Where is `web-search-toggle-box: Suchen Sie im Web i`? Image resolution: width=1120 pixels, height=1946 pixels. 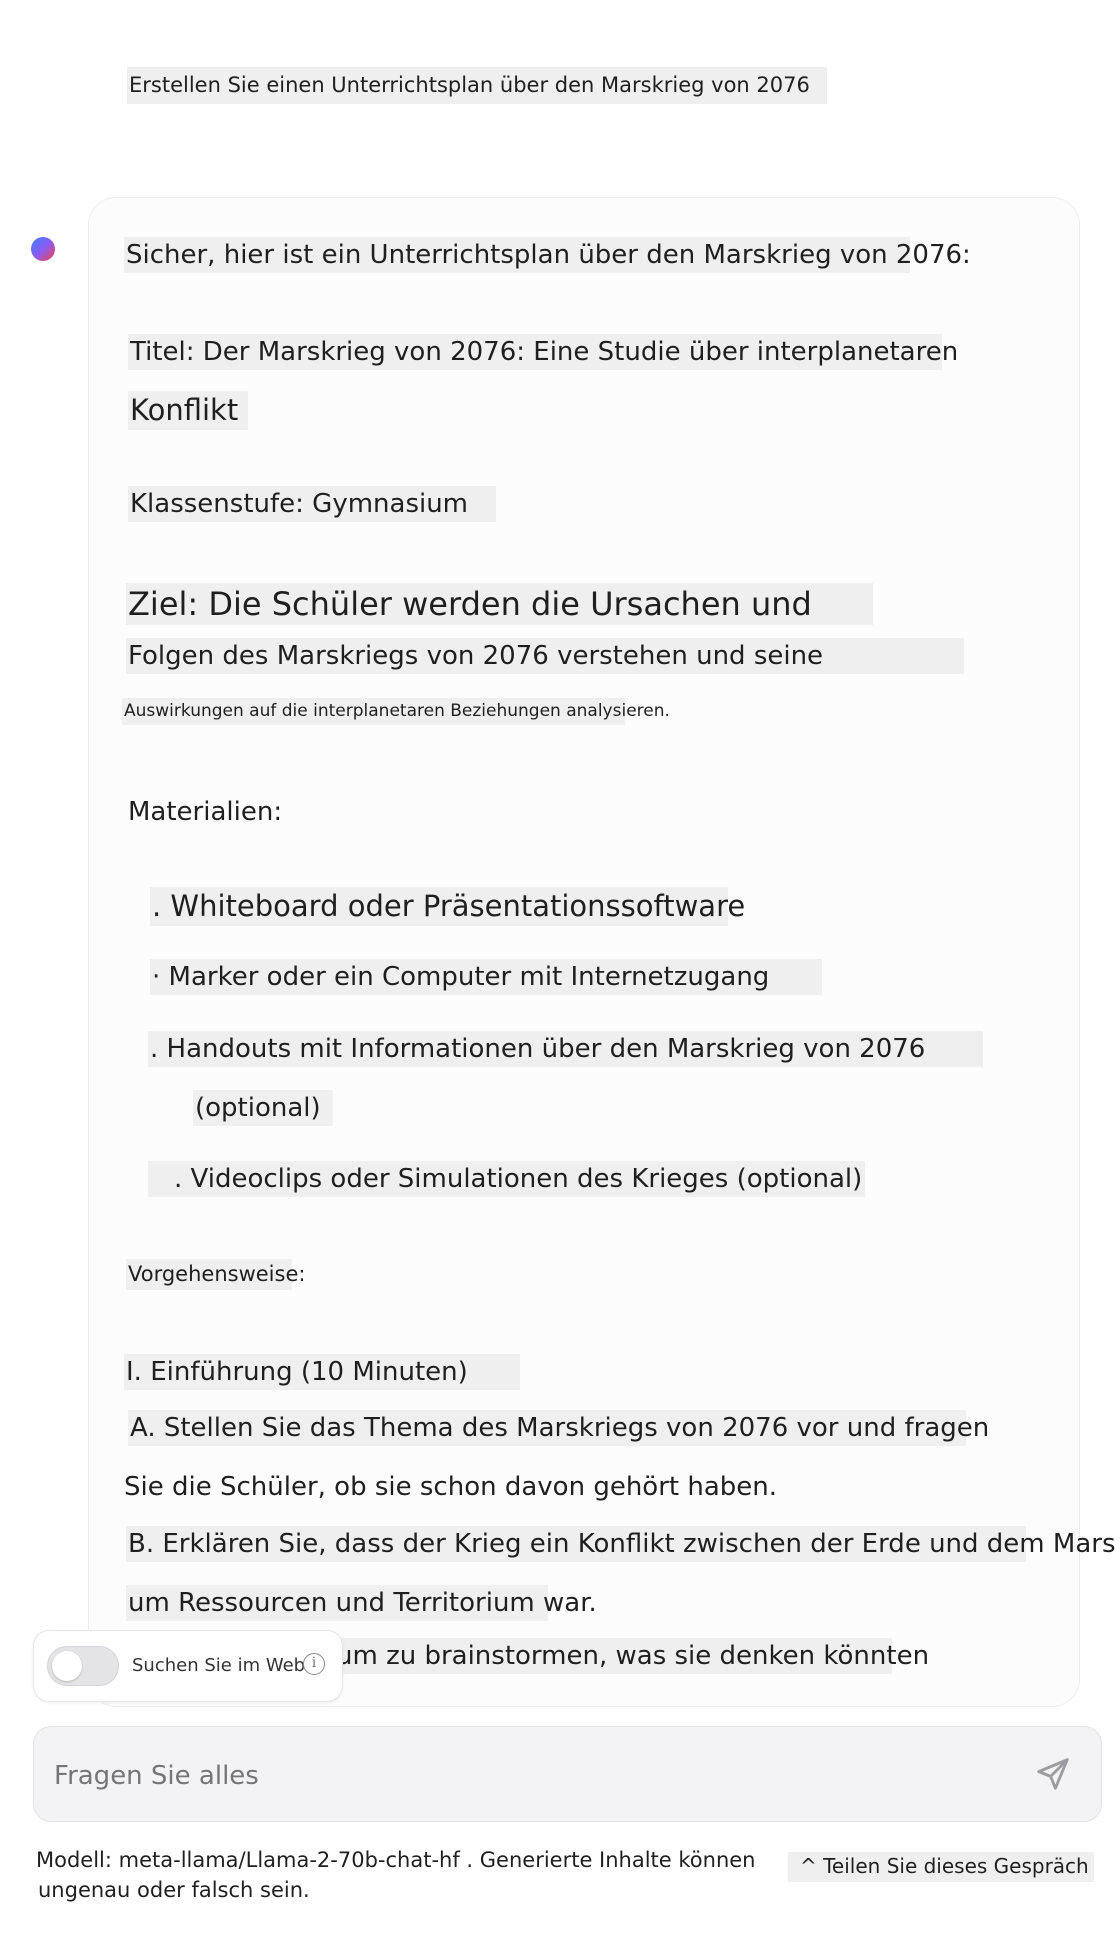
web-search-toggle-box: Suchen Sie im Web i is located at coordinates (188, 1666).